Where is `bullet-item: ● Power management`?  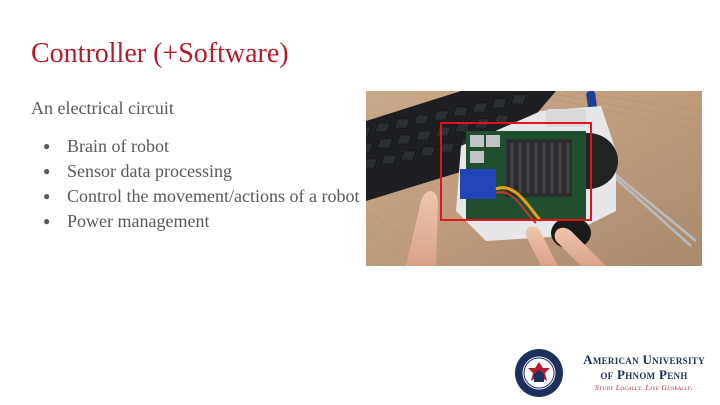
bullet-item: ● Power management is located at coordinates (196, 221).